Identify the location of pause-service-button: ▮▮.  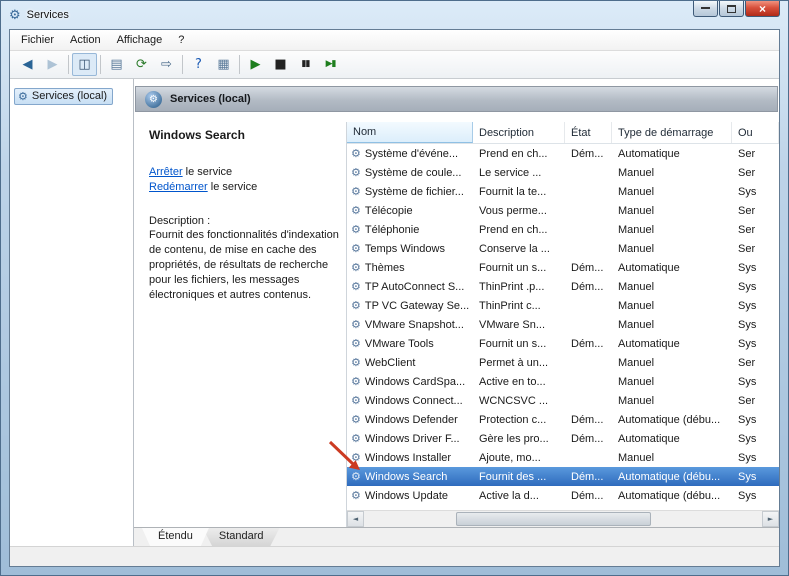
(305, 64).